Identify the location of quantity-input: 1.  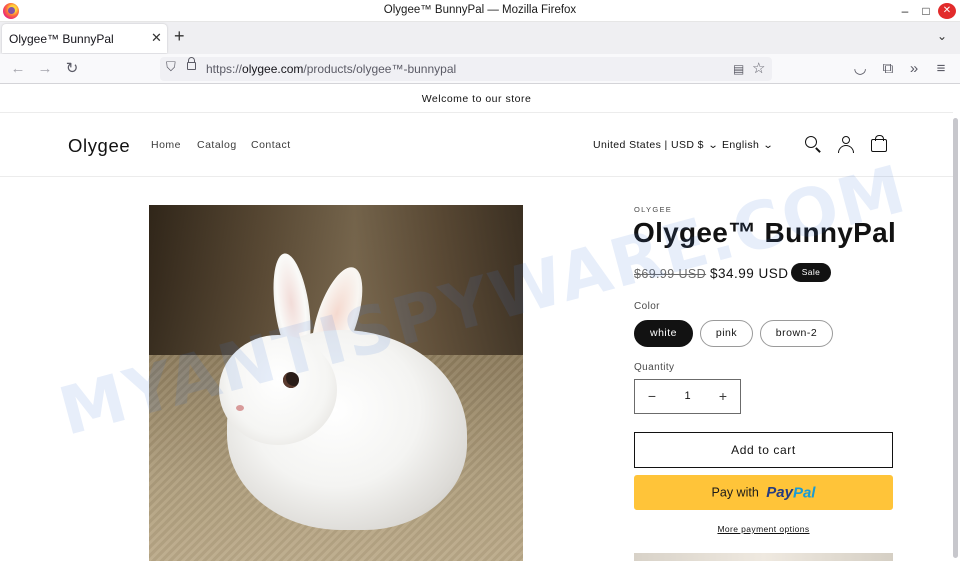
(687, 396).